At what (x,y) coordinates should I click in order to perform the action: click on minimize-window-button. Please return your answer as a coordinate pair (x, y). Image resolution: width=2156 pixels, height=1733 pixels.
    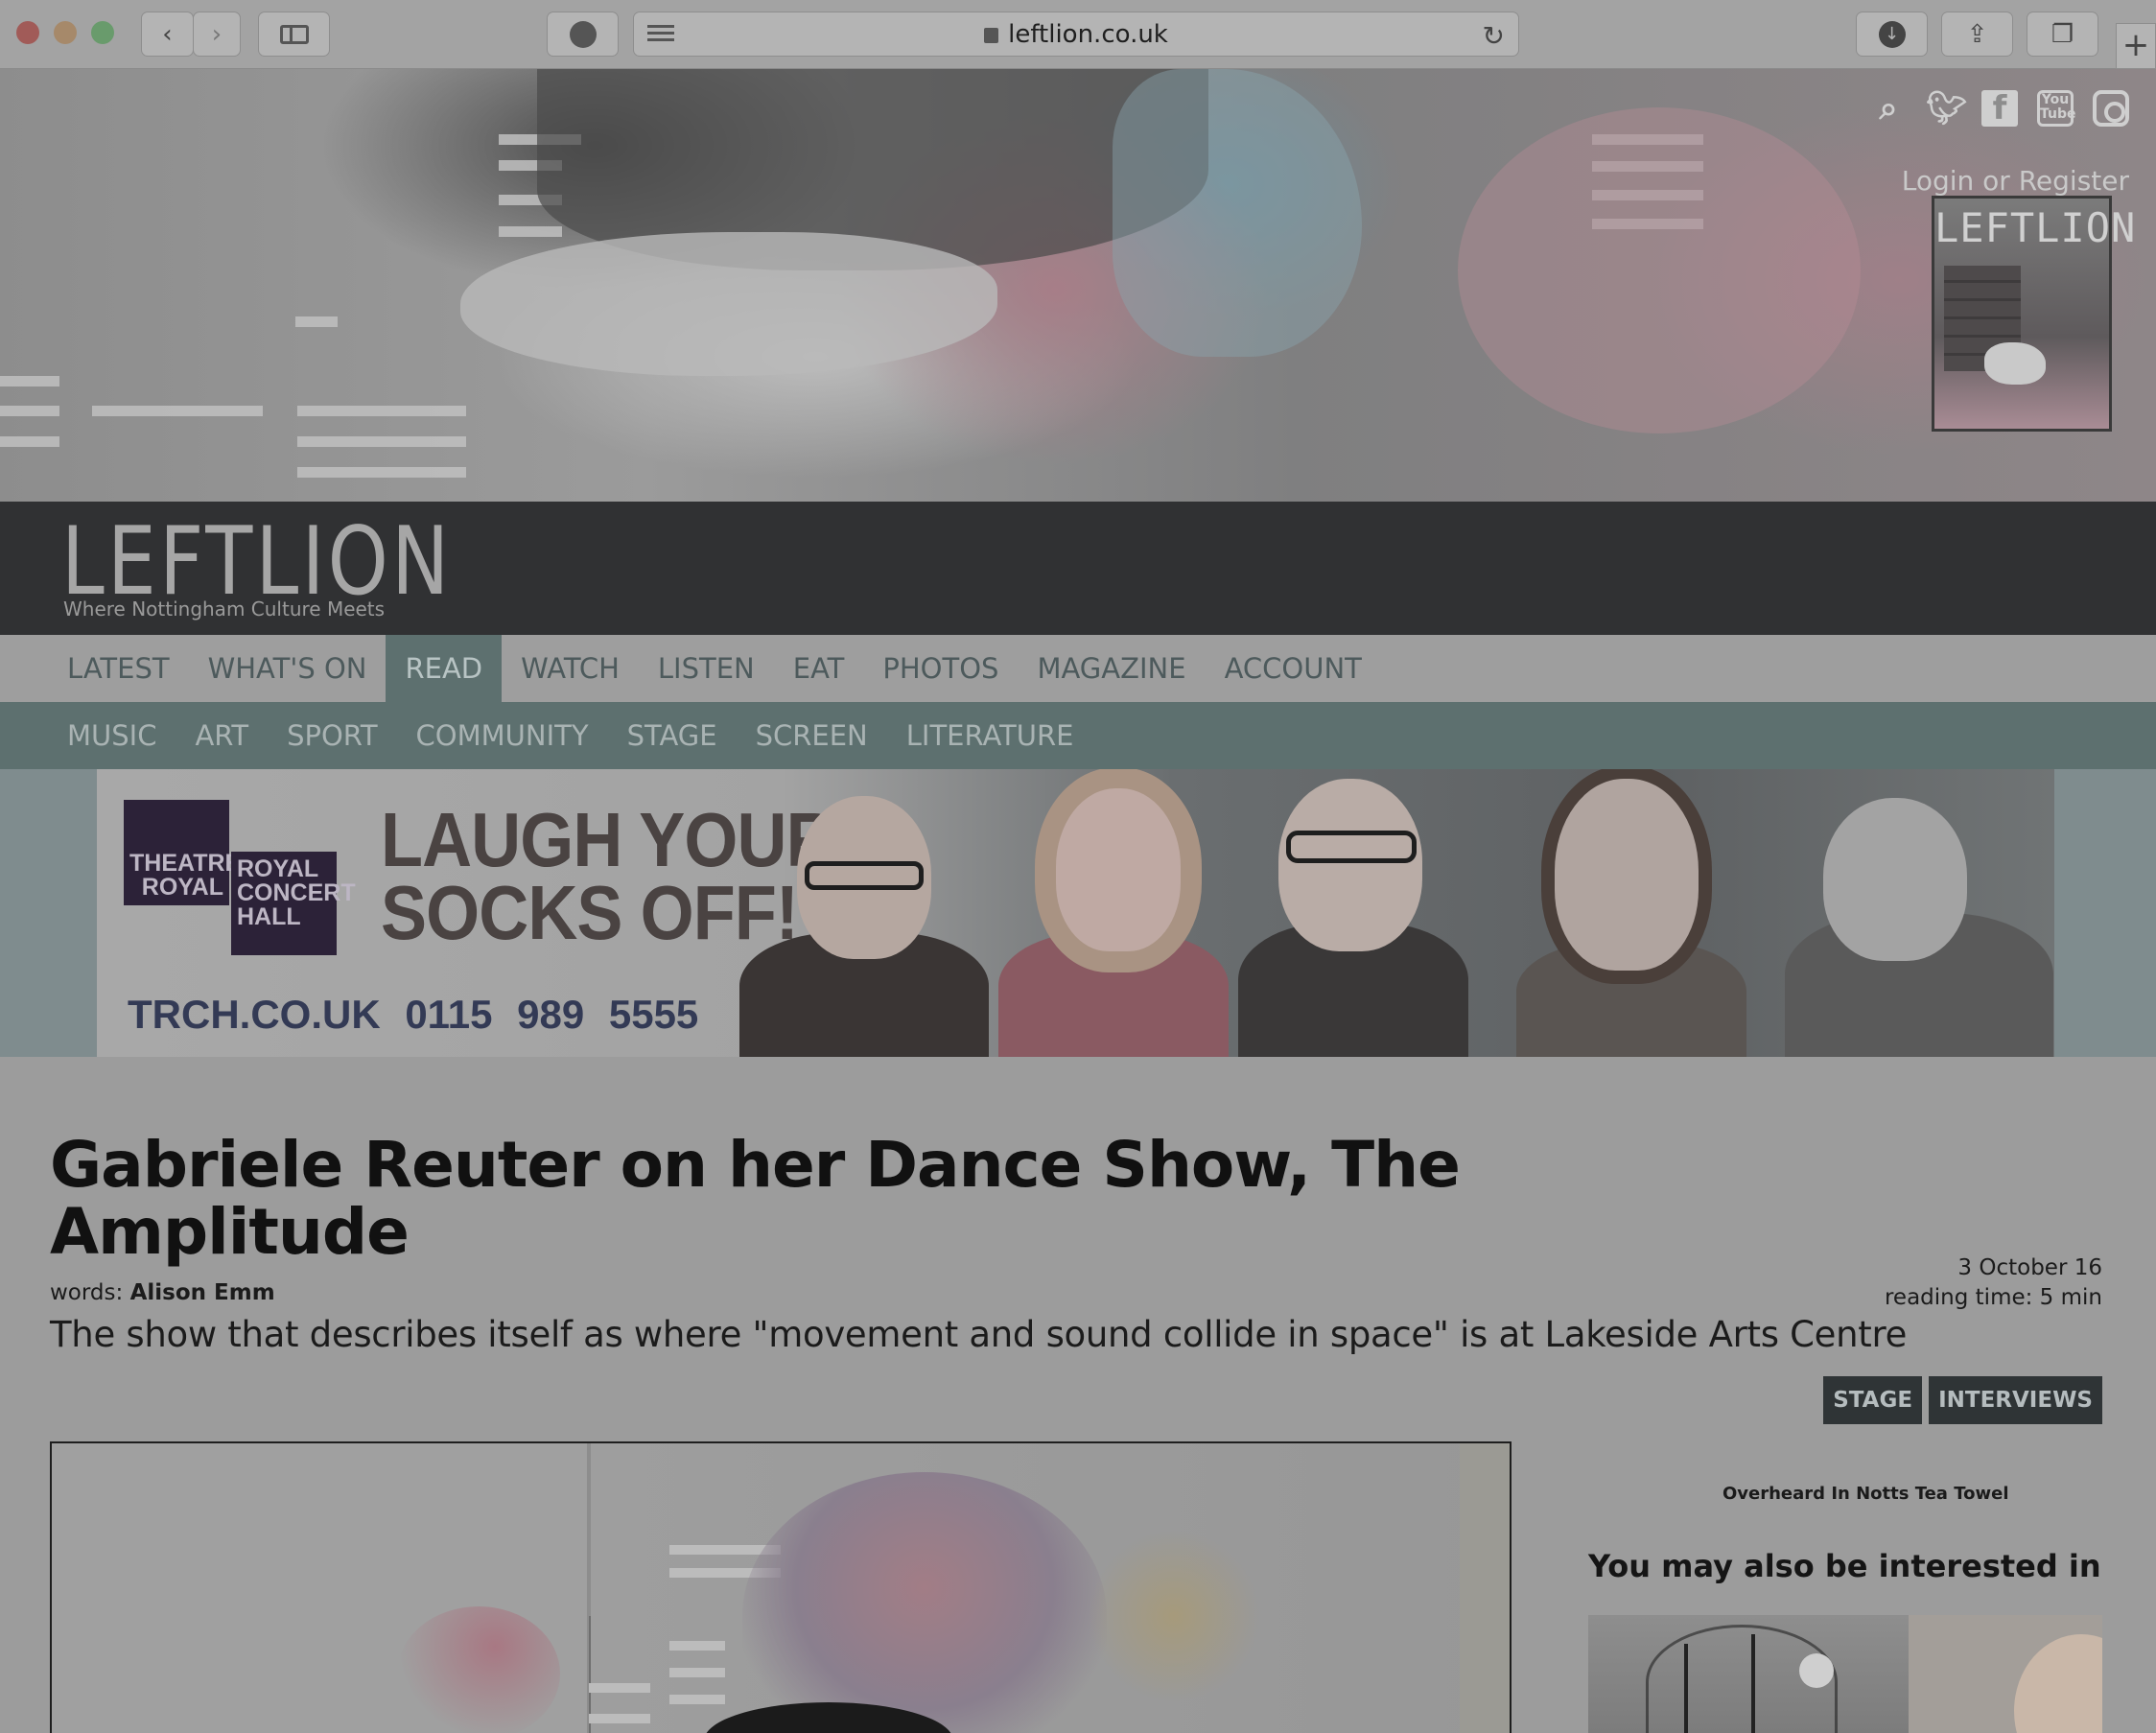
    Looking at the image, I should click on (65, 32).